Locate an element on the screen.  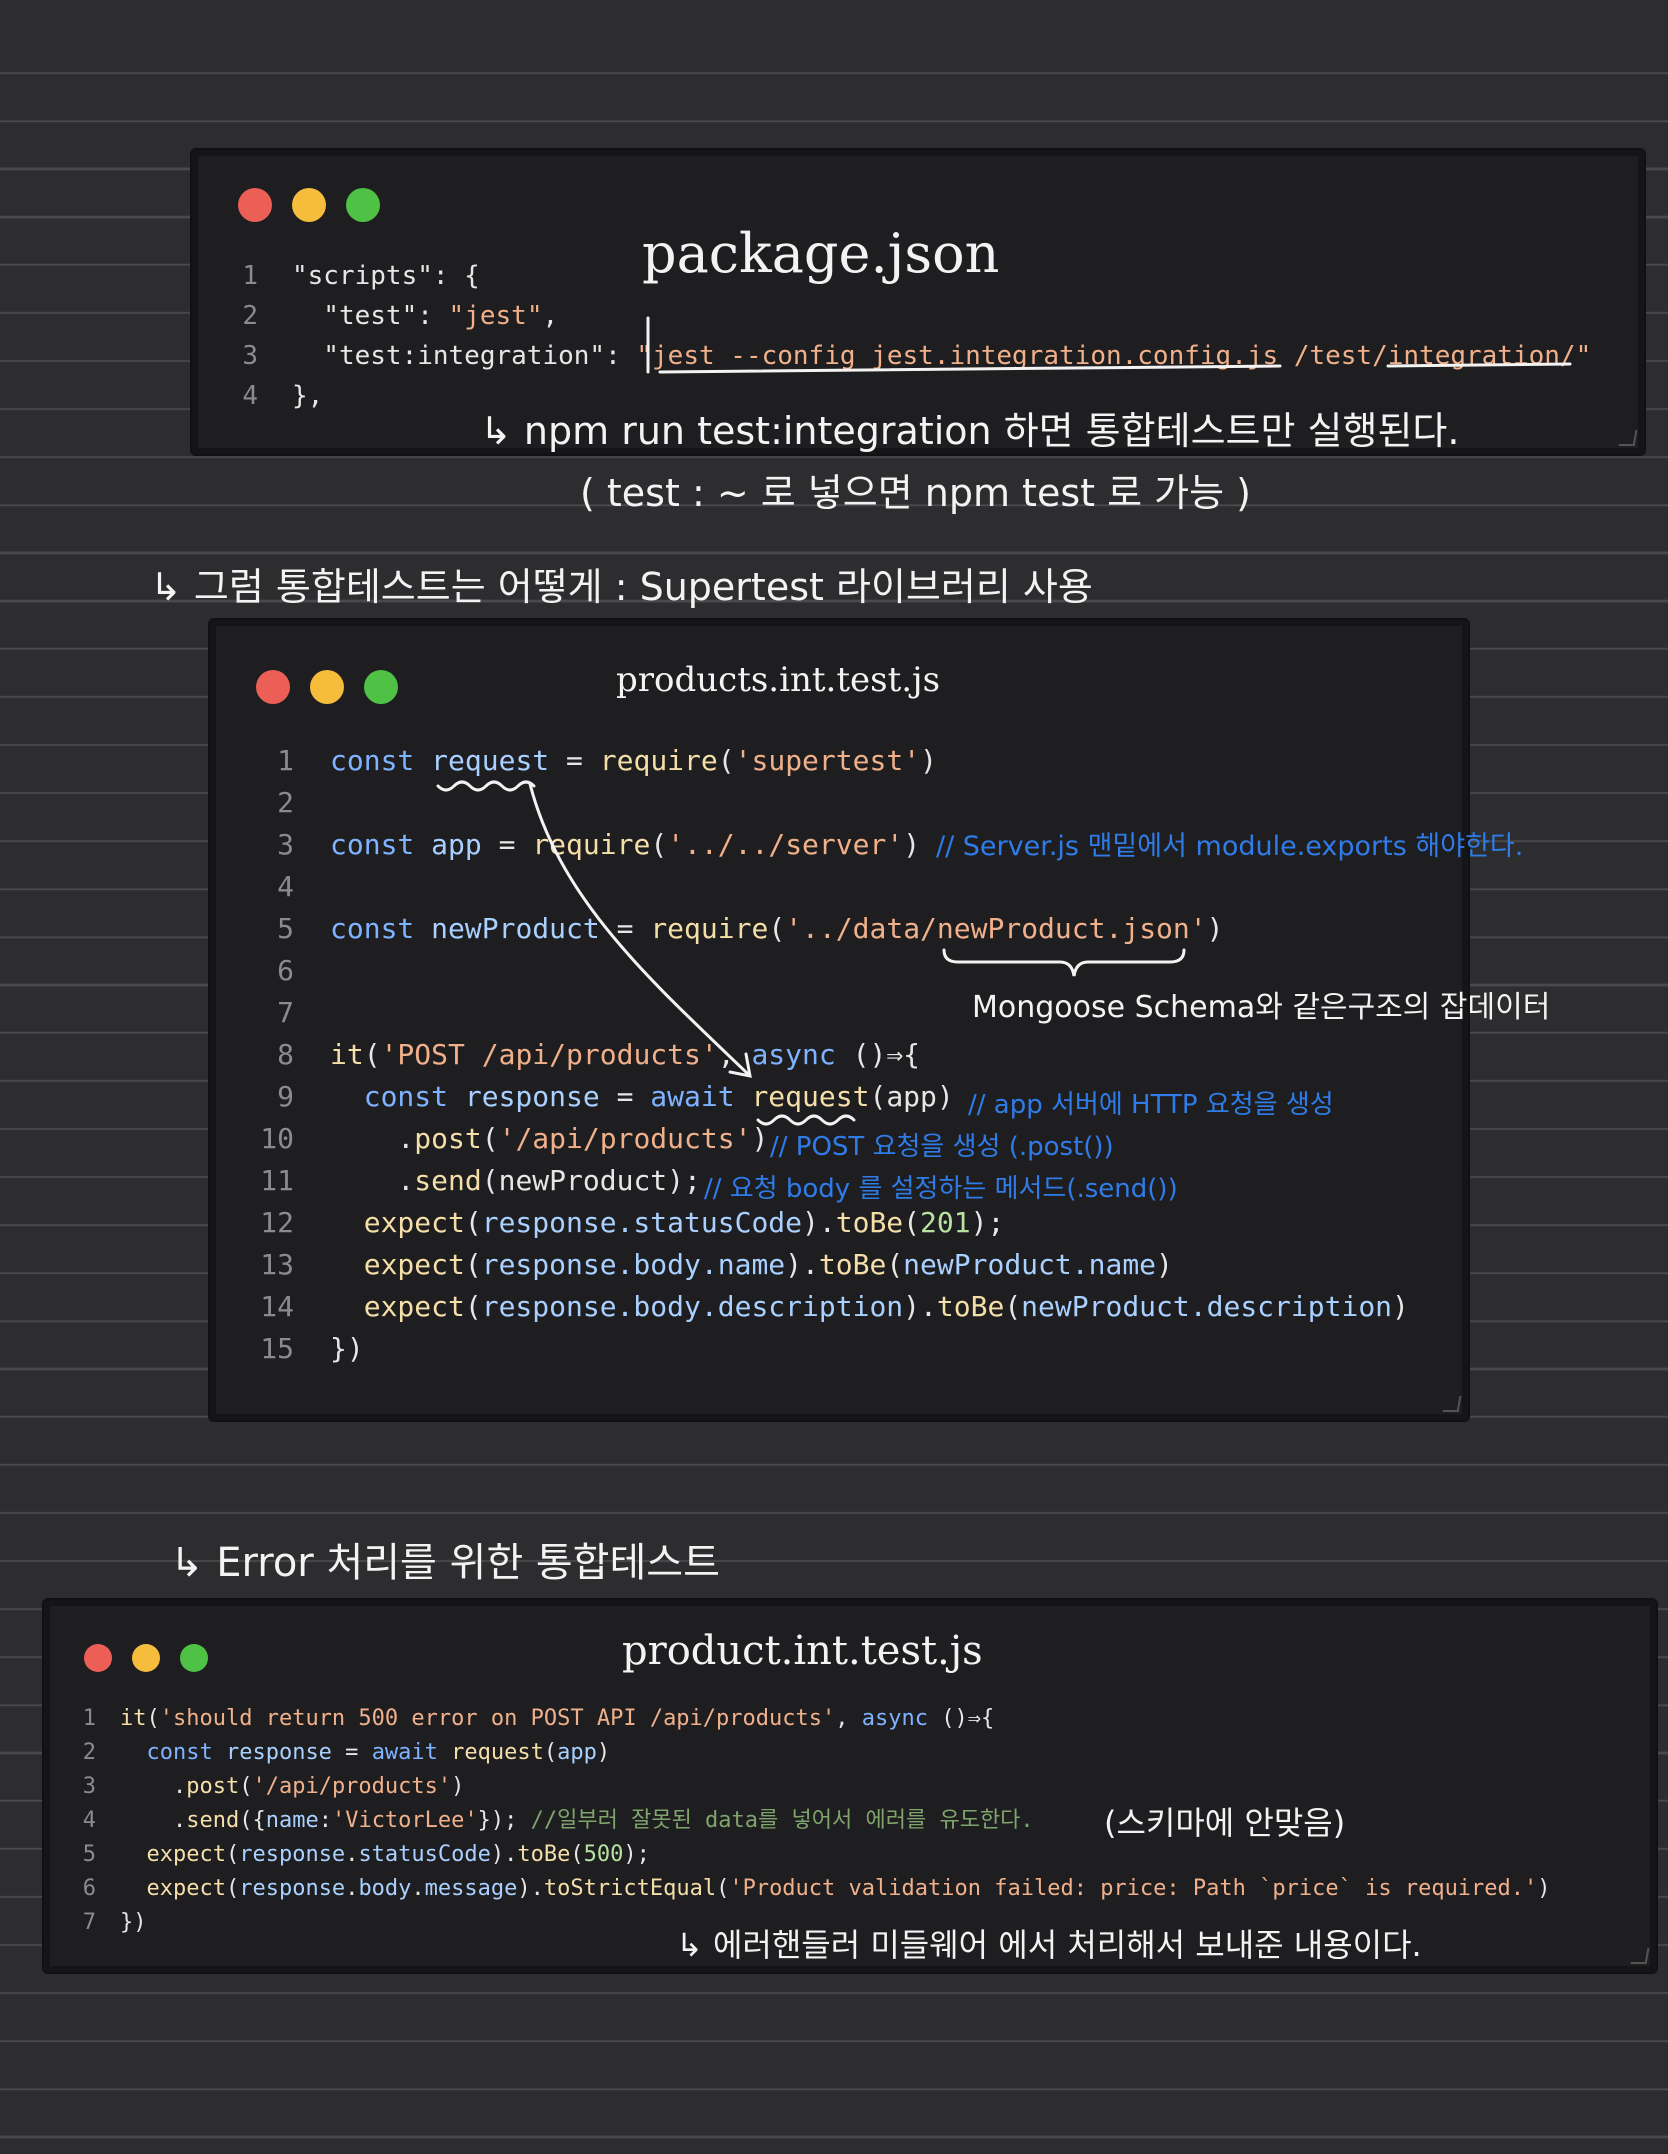
code-text: it('POST /api/products', async ()⇒{ is located at coordinates (625, 1055).